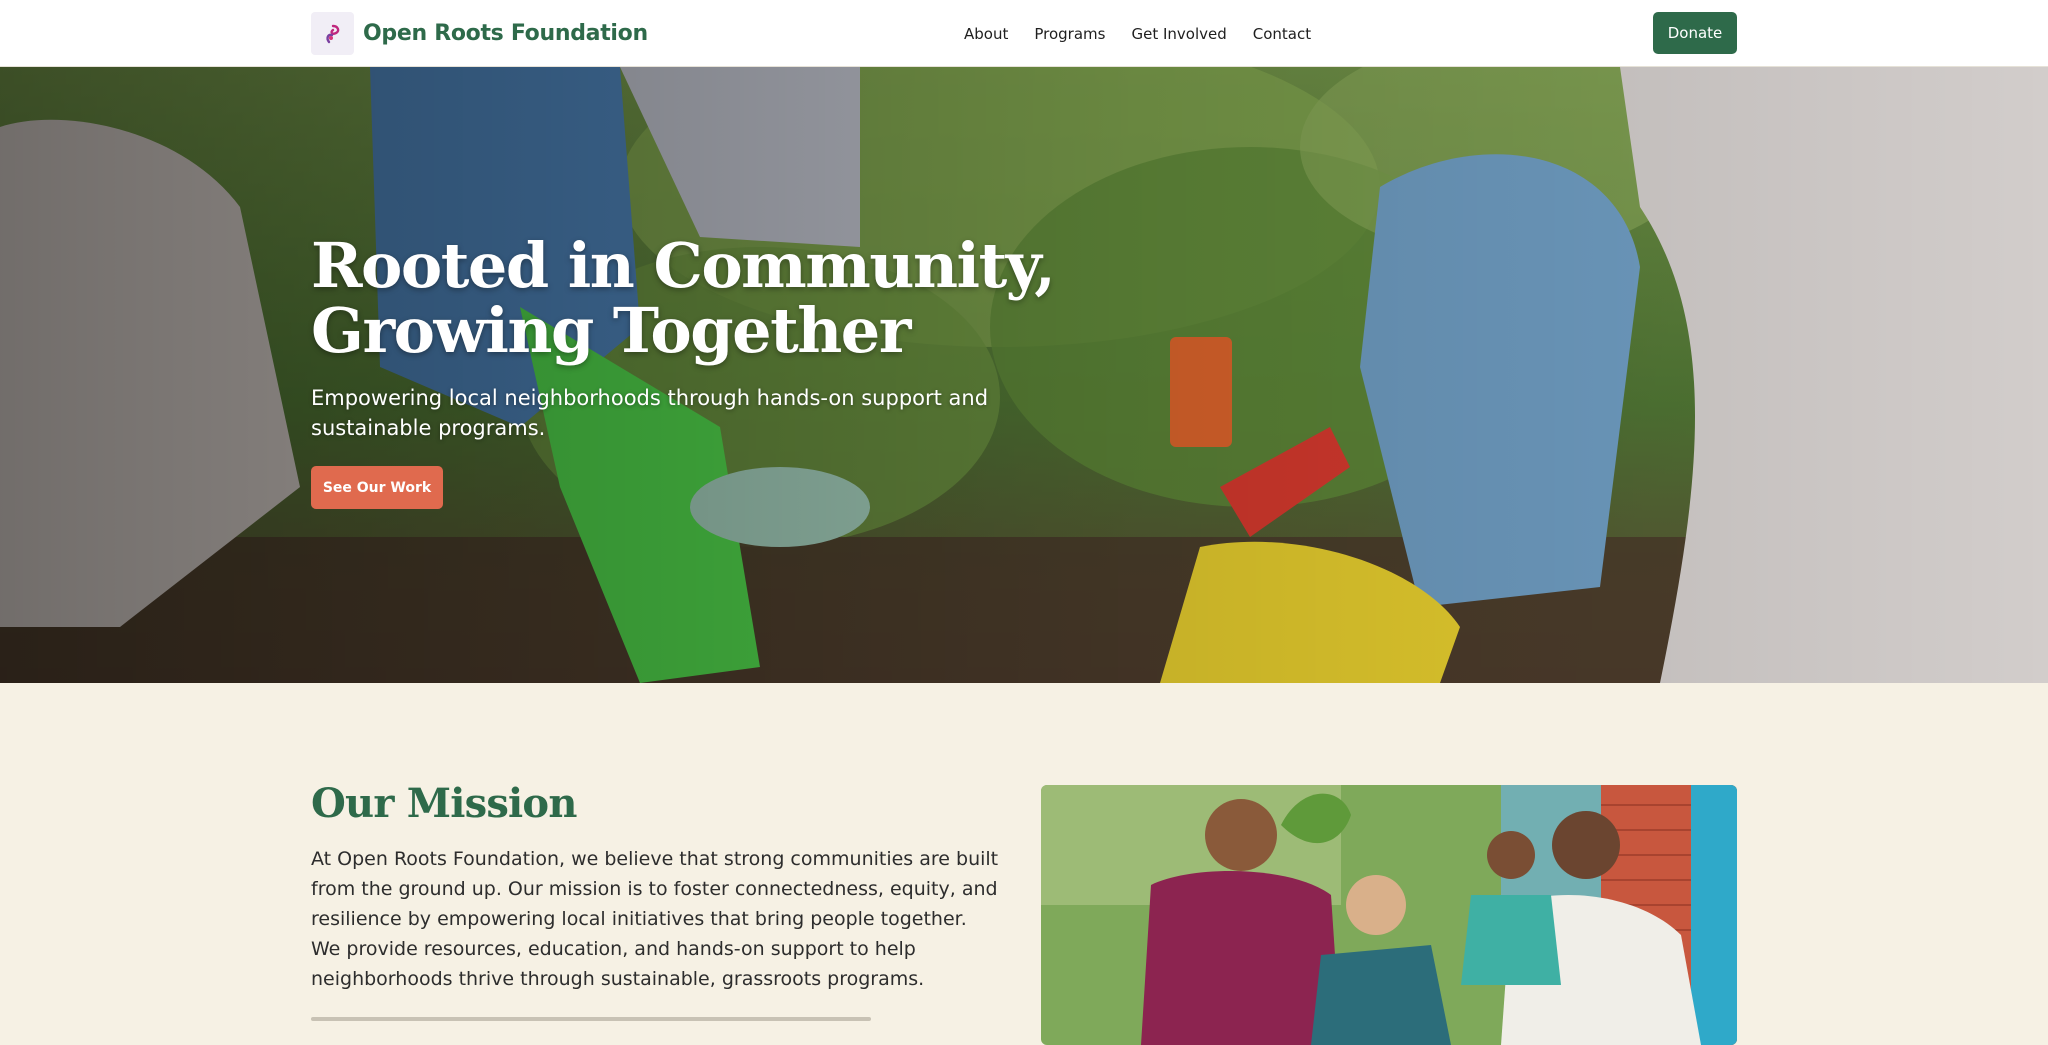 Image resolution: width=2048 pixels, height=1045 pixels. Describe the element at coordinates (1695, 33) in the screenshot. I see `donate-button: Donate` at that location.